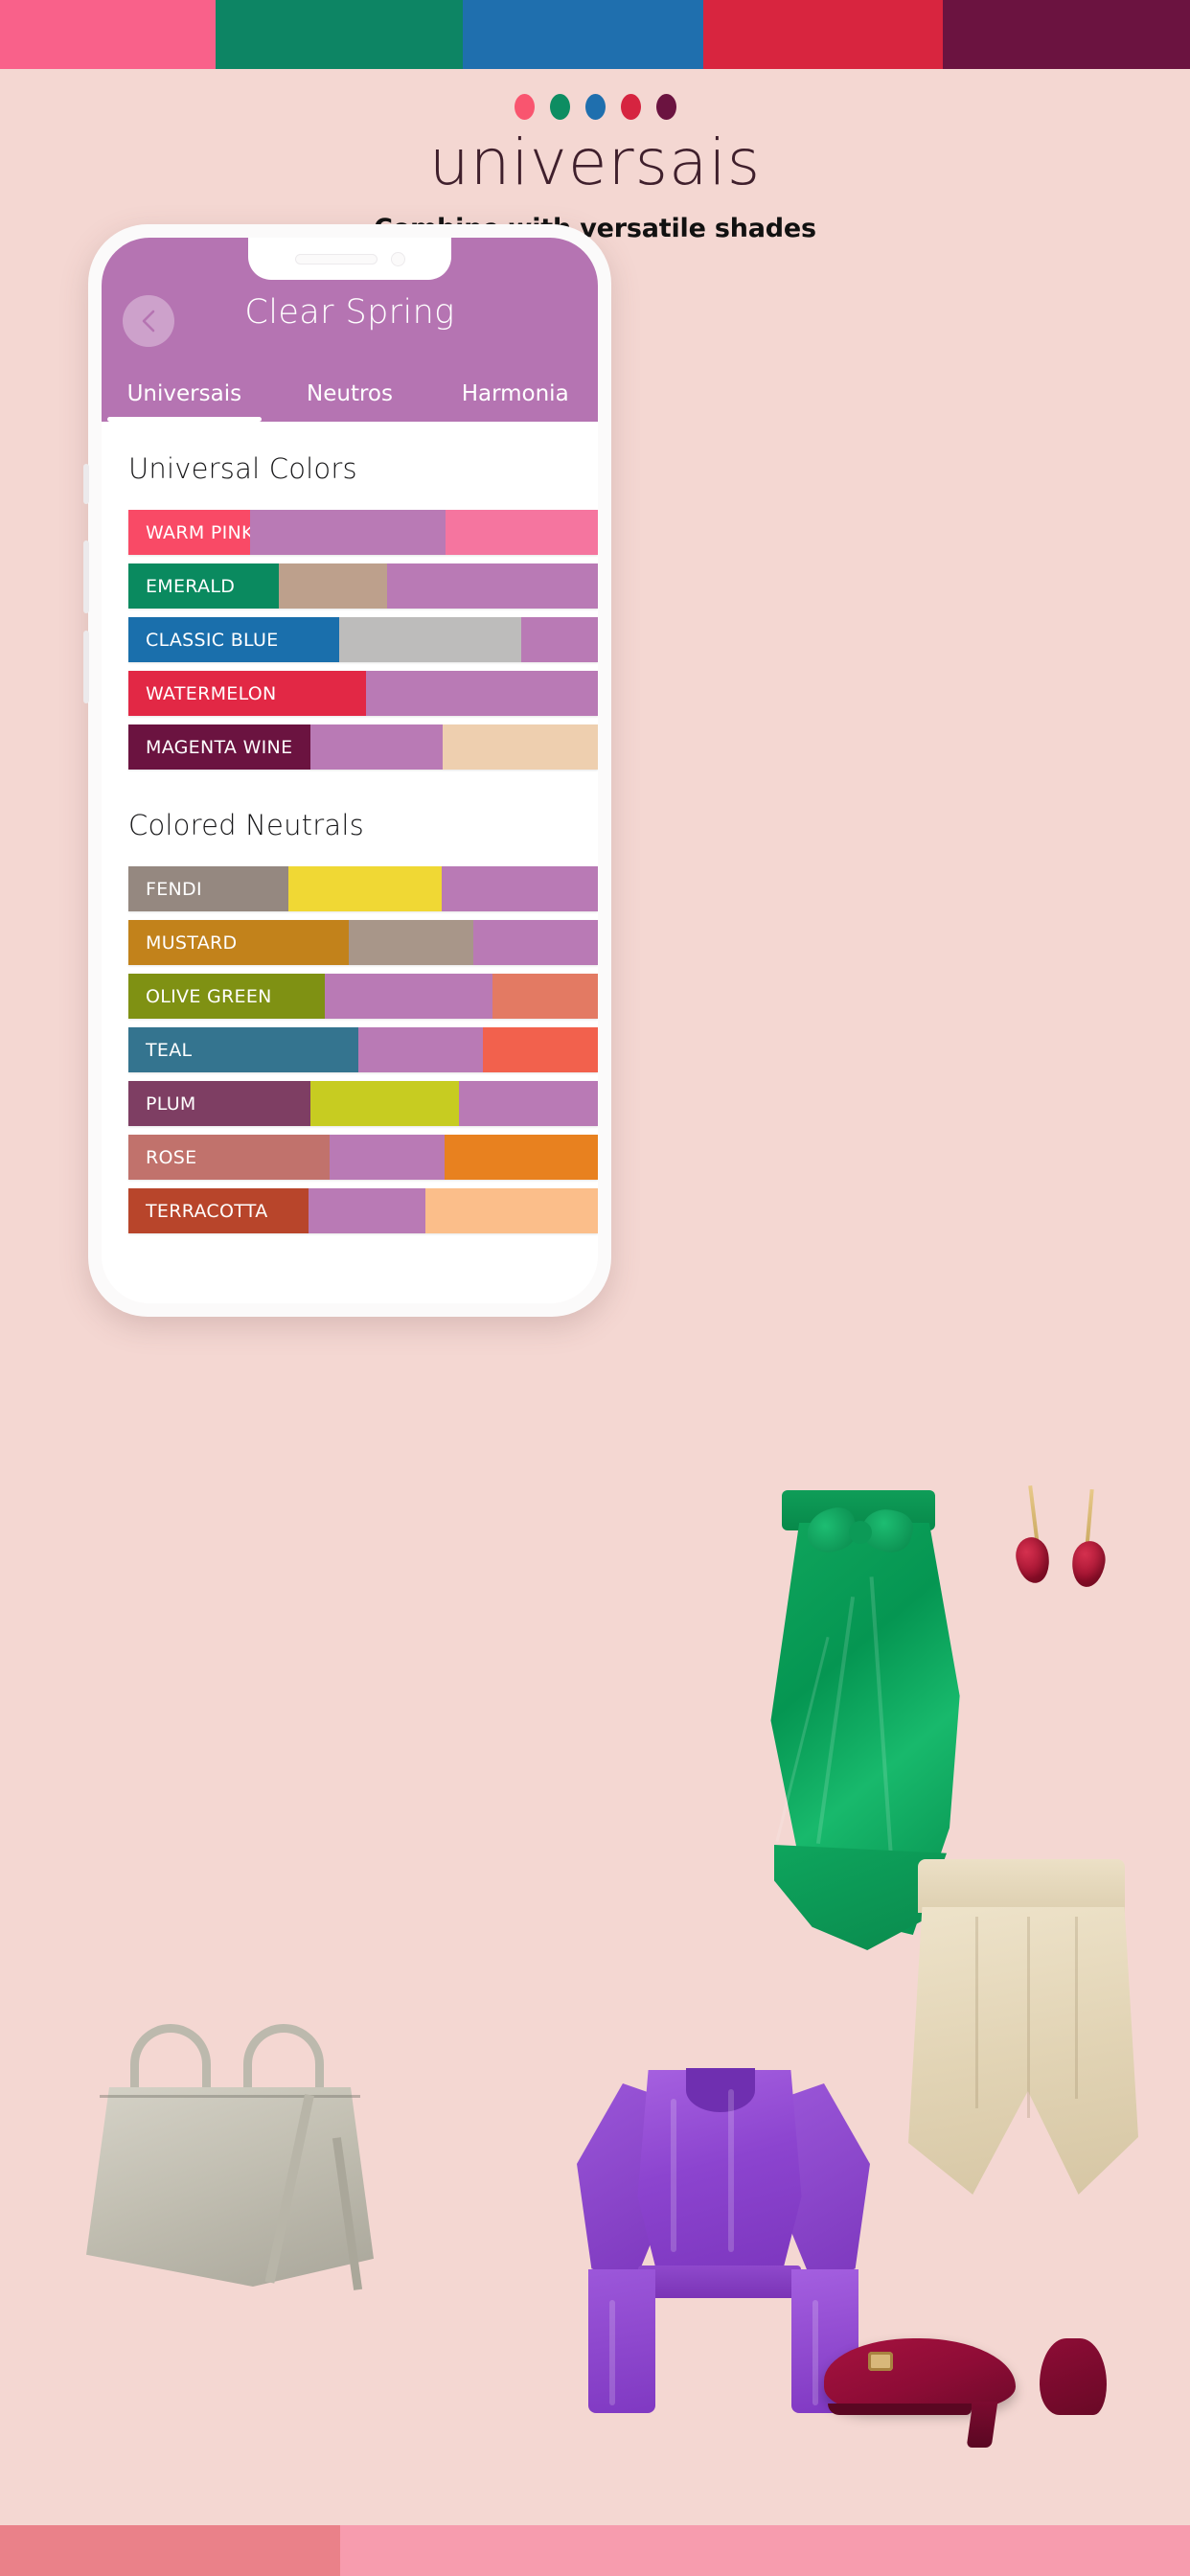  Describe the element at coordinates (208, 888) in the screenshot. I see `color-row-primary-swatch: FENDI` at that location.